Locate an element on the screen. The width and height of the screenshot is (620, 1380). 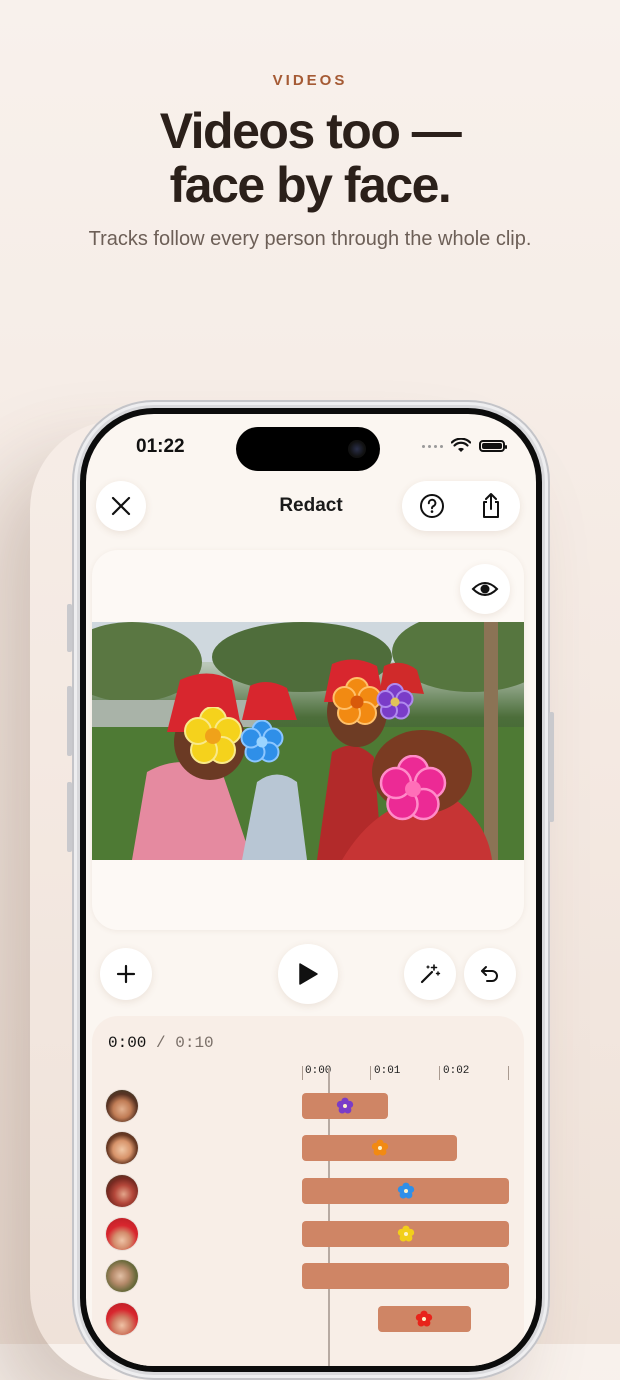
auto-detect-button is located at coordinates (430, 974).